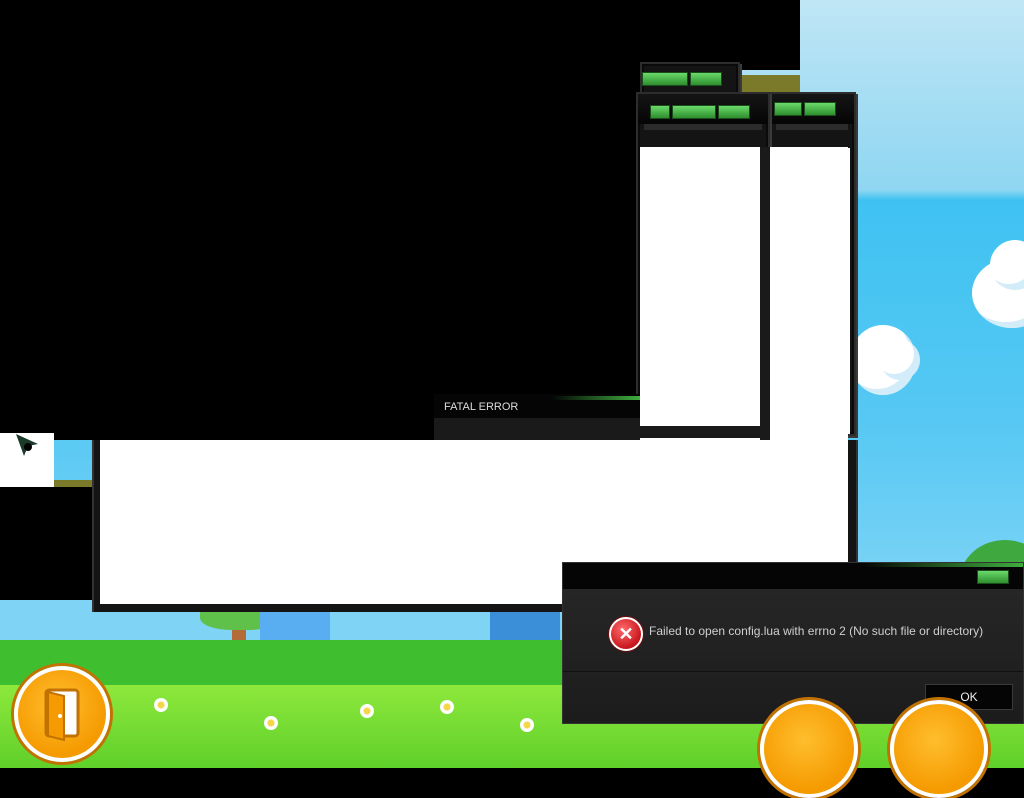 The width and height of the screenshot is (1024, 798). Describe the element at coordinates (537, 406) in the screenshot. I see `fatal-error-titlebar: FATAL ERROR` at that location.